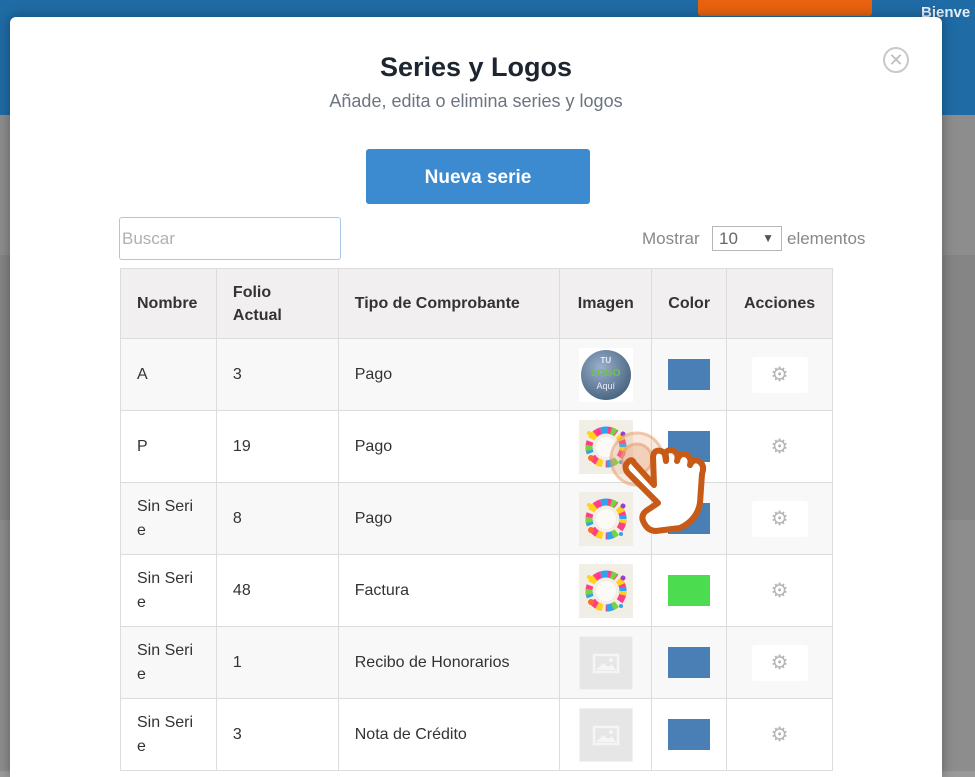 This screenshot has height=777, width=975. I want to click on cell-imagen: TU LOGO Aquí, so click(606, 374).